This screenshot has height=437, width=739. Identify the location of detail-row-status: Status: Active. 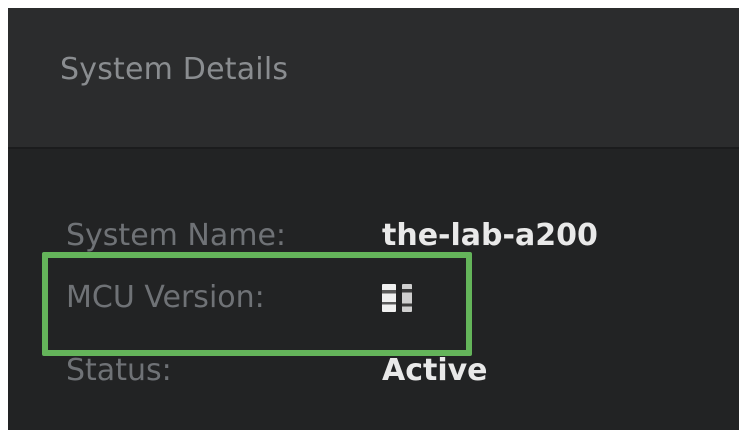
(373, 375).